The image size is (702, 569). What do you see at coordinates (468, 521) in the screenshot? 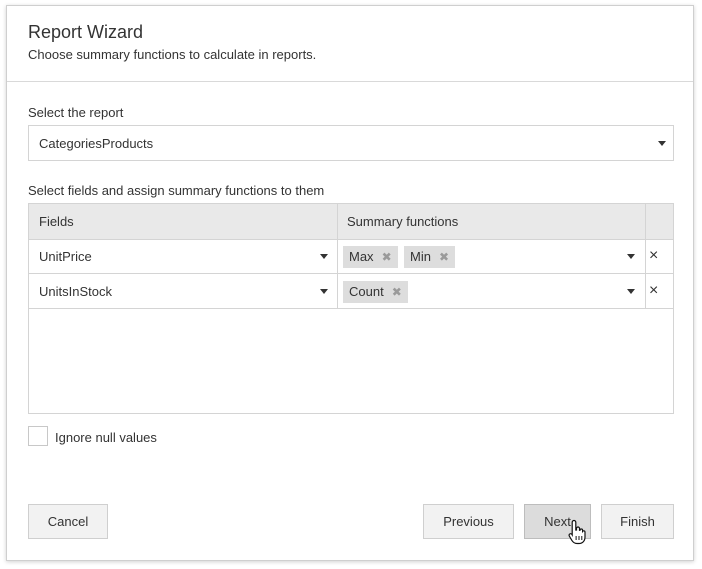
I see `previous-button: Previous` at bounding box center [468, 521].